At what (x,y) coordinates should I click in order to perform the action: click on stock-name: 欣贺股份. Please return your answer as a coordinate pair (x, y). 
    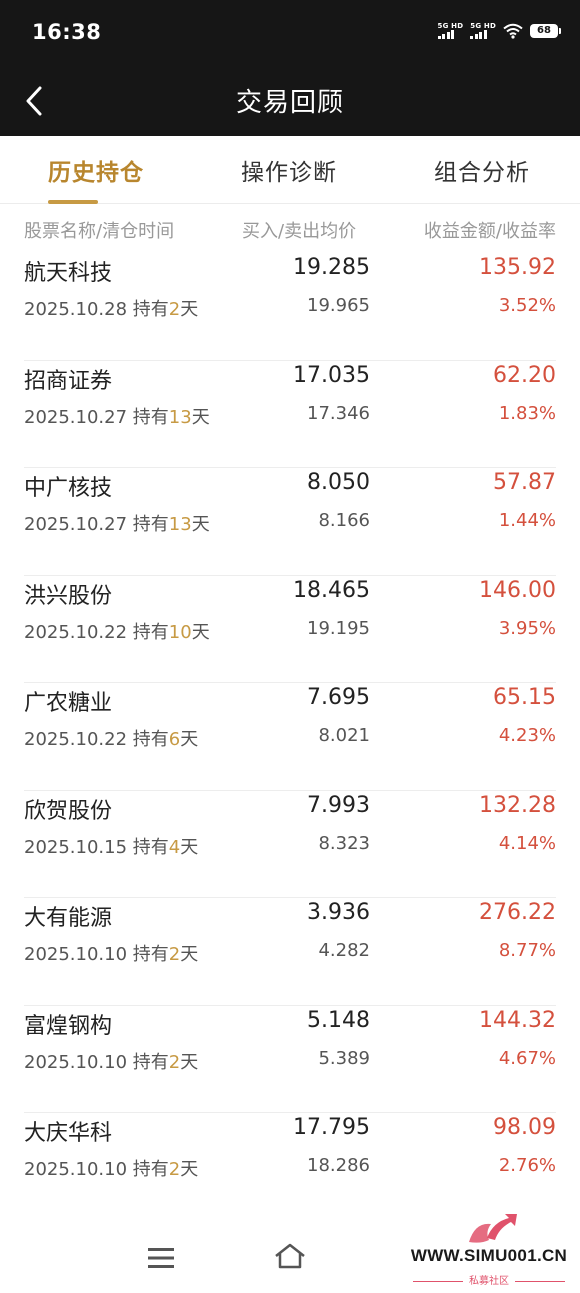
    Looking at the image, I should click on (68, 811).